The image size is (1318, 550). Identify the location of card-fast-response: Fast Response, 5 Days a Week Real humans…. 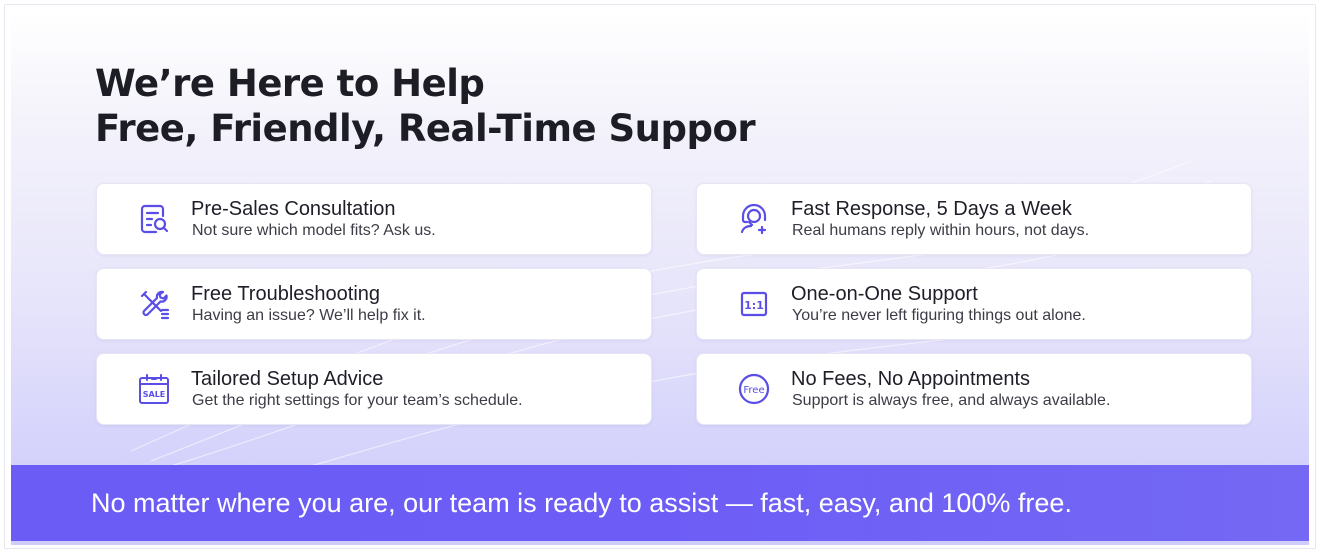
(974, 219).